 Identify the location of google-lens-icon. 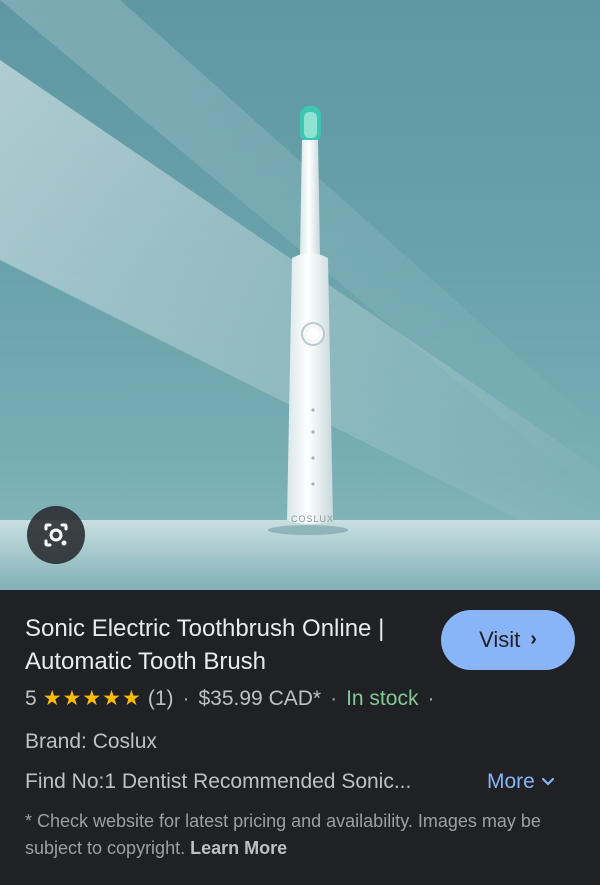
(56, 535).